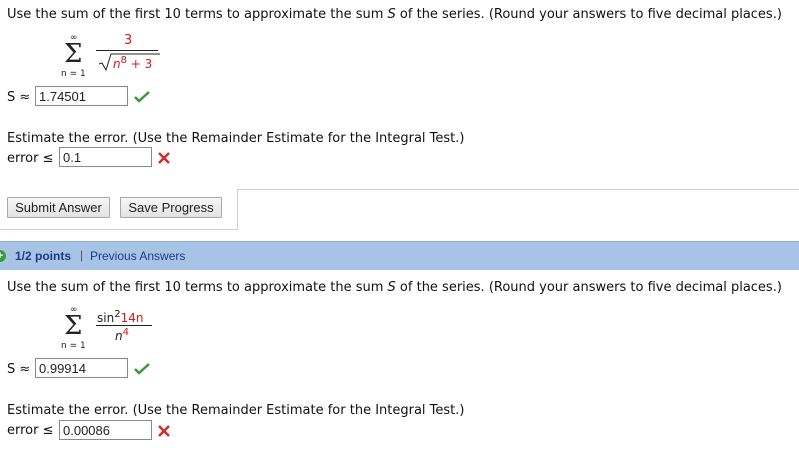 The width and height of the screenshot is (799, 450). What do you see at coordinates (399, 255) in the screenshot?
I see `points-status-bar: + 1/2 points | Previous Answers` at bounding box center [399, 255].